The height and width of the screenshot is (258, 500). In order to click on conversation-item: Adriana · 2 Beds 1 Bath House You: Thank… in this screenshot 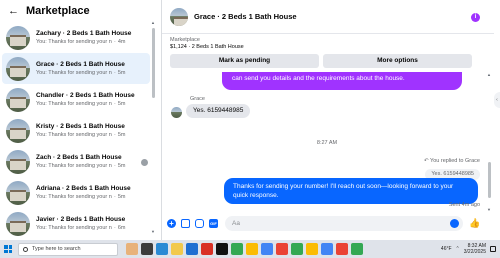, I will do `click(76, 192)`.